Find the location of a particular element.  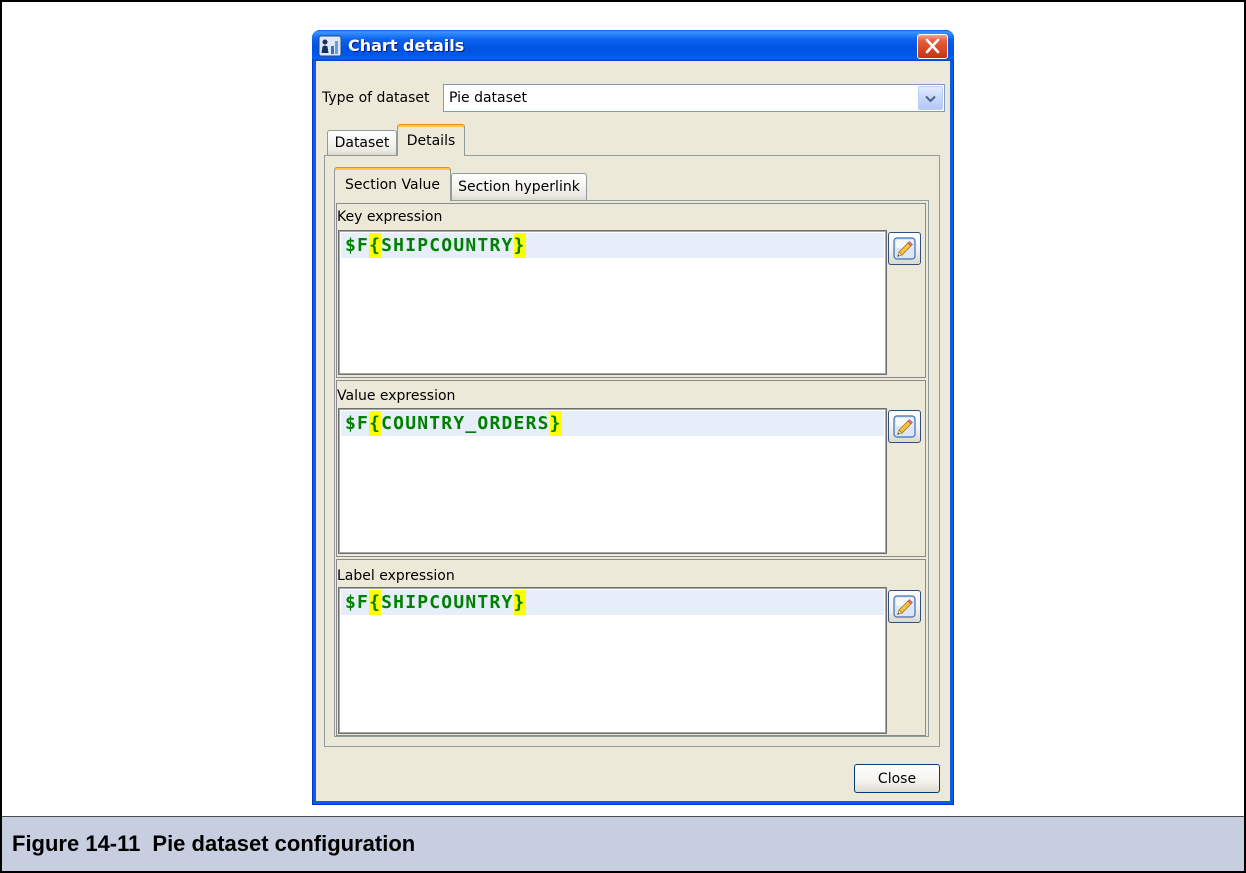

value-expression-section: Value expression $F{COUNTRY_ORDERS} is located at coordinates (631, 468).